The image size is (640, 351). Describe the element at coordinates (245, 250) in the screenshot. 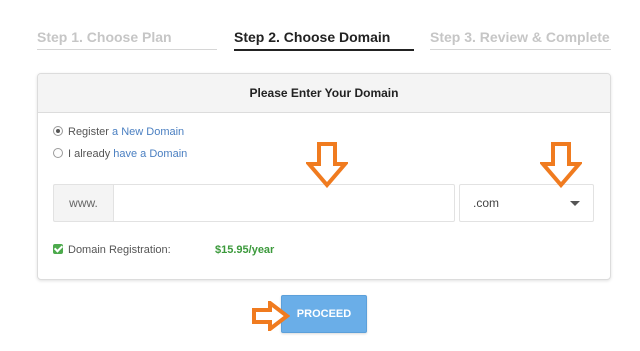

I see `registration-price: $15.95/year` at that location.